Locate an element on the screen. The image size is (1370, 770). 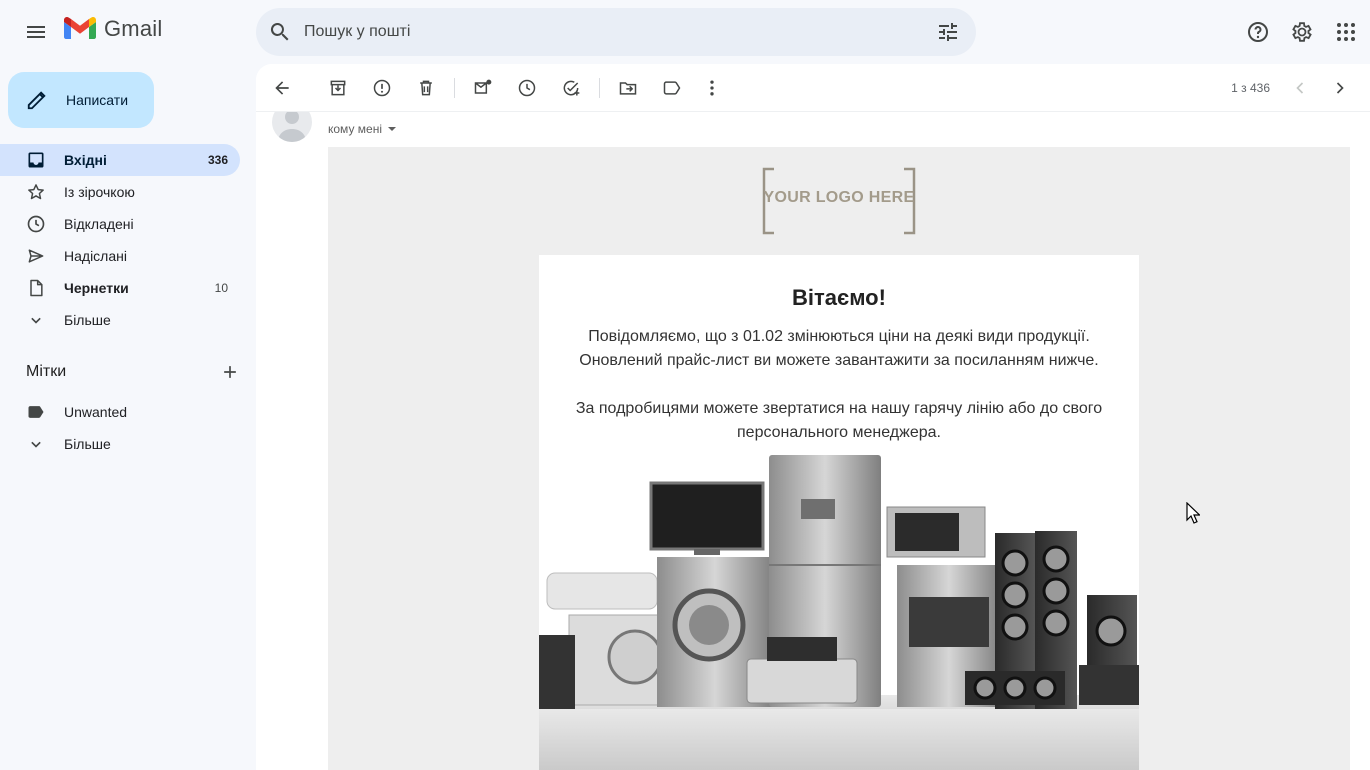
sidebar-item-more: Більше is located at coordinates (120, 320).